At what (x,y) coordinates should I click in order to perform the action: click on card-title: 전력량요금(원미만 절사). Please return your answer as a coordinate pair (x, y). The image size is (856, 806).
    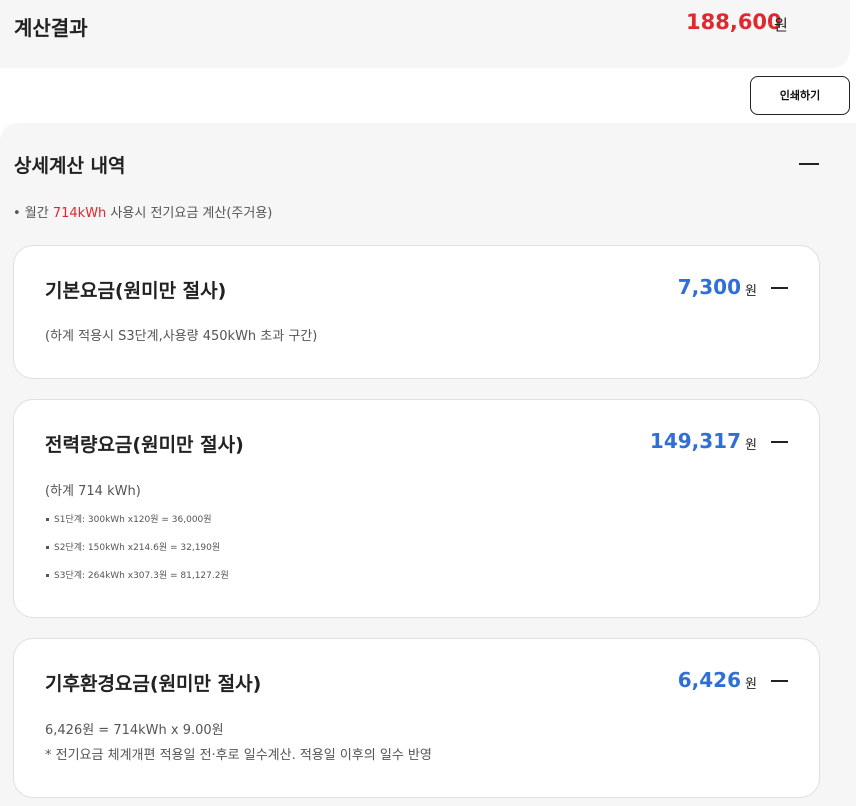
    Looking at the image, I should click on (144, 445).